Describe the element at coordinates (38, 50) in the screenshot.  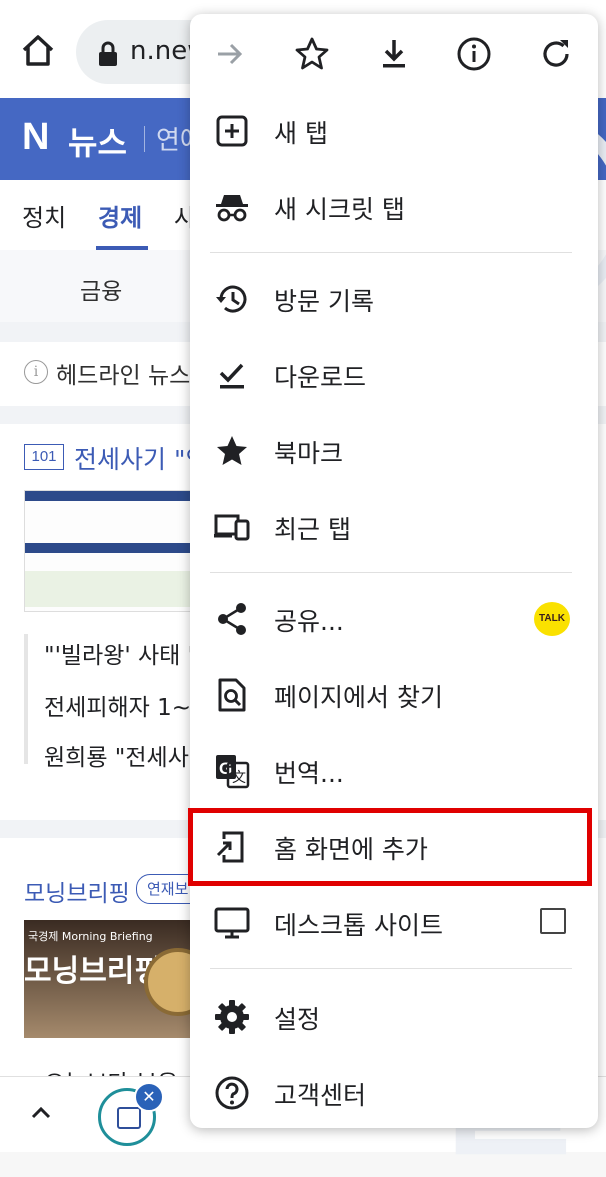
I see `home-icon` at that location.